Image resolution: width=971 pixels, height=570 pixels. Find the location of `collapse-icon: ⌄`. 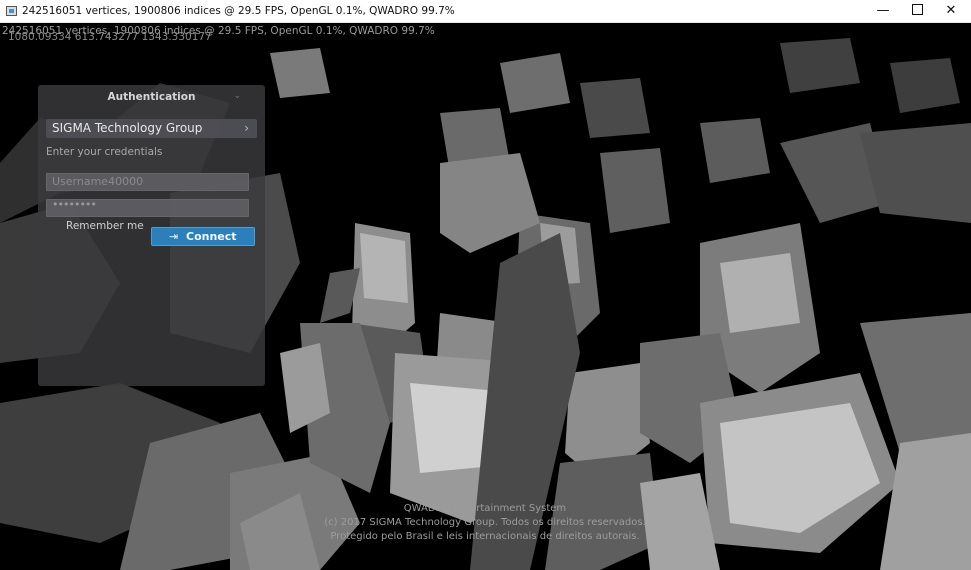

collapse-icon: ⌄ is located at coordinates (237, 96).